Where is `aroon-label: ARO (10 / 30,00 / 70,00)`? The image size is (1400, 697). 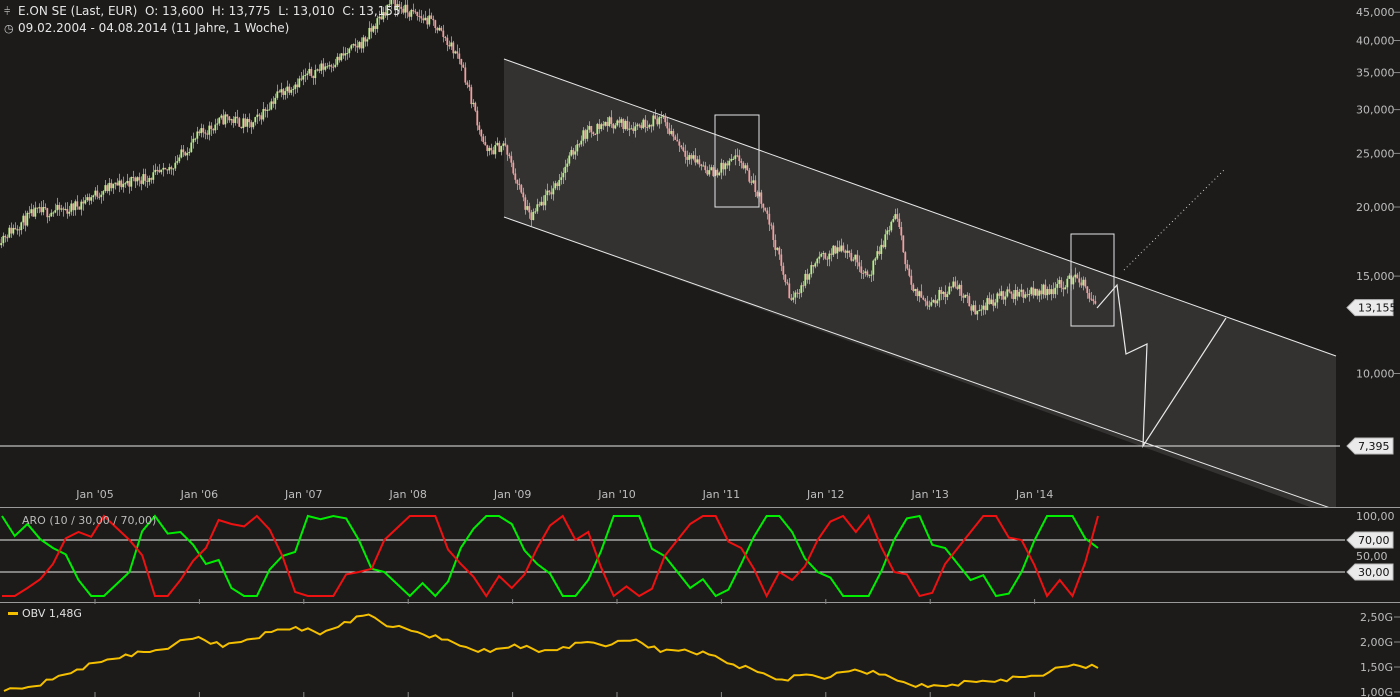 aroon-label: ARO (10 / 30,00 / 70,00) is located at coordinates (89, 520).